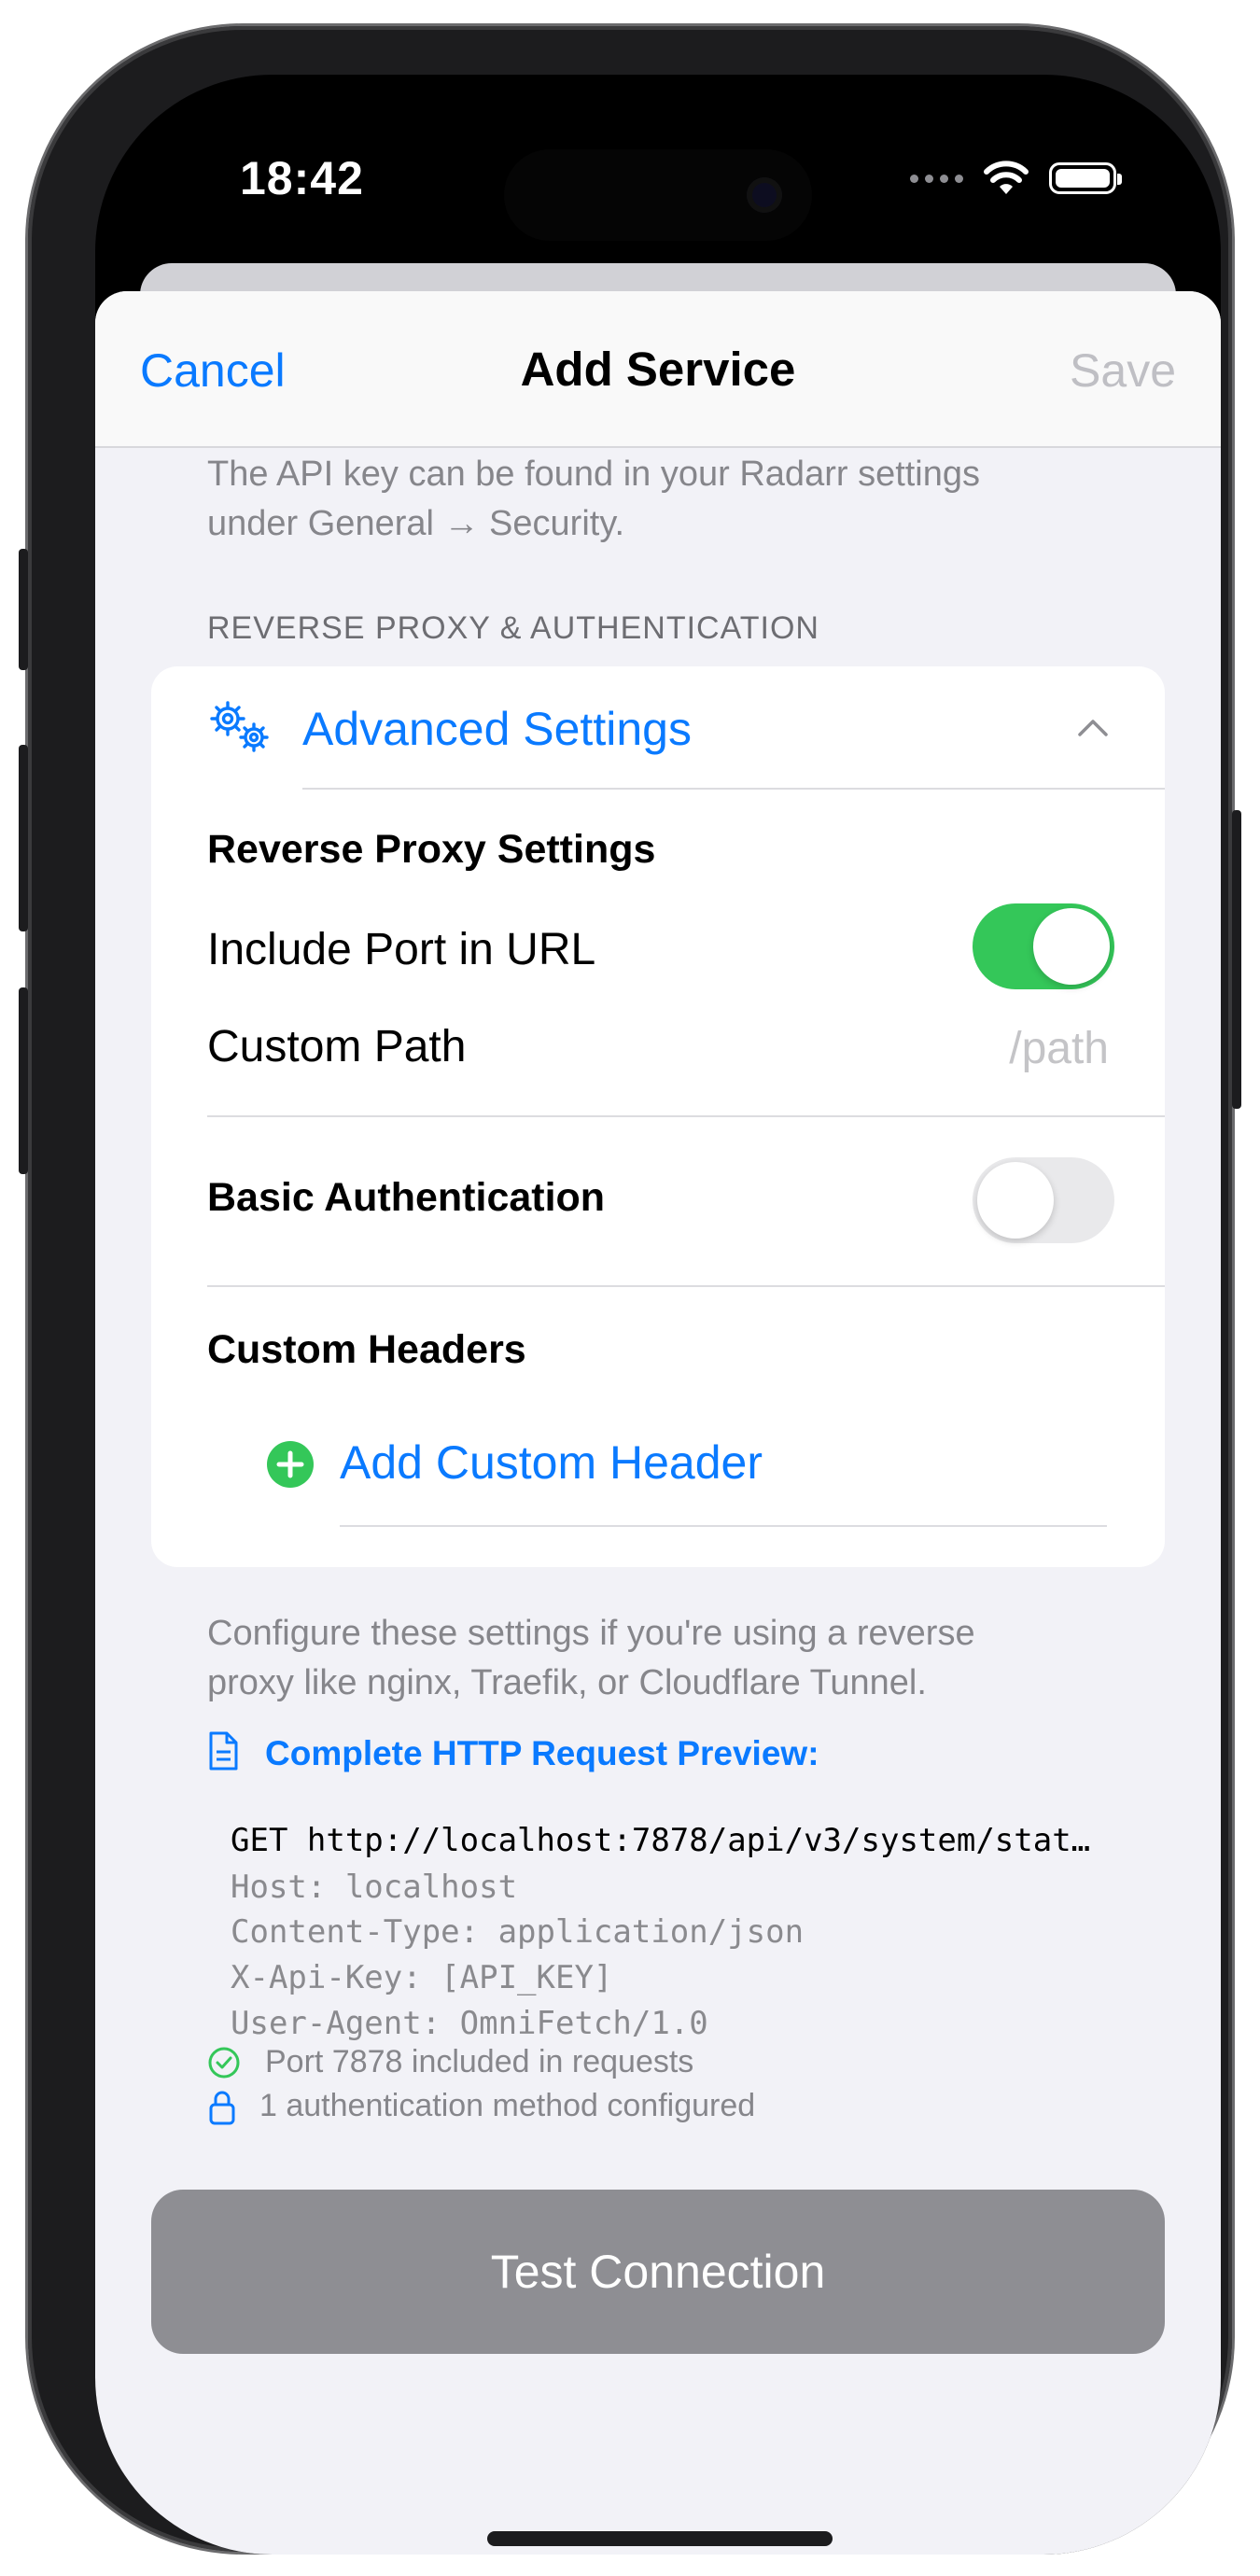 The height and width of the screenshot is (2576, 1260). I want to click on cellular-signal-icon, so click(936, 178).